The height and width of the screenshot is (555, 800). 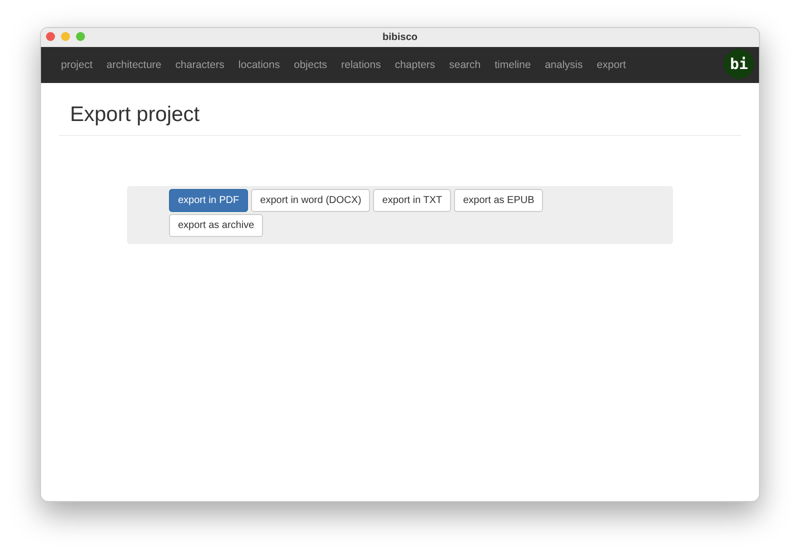 I want to click on nav-link: project, so click(x=77, y=65).